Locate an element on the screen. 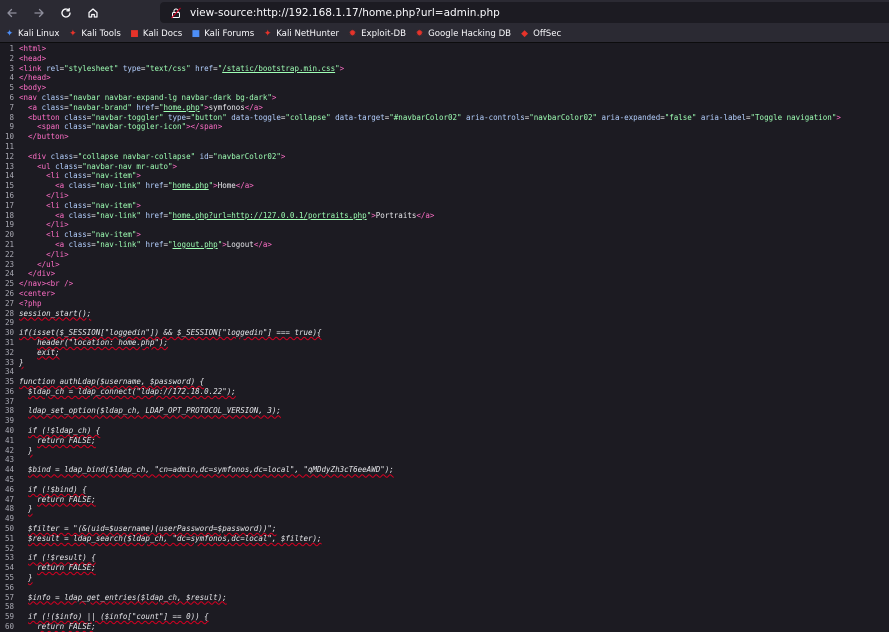 Image resolution: width=889 pixels, height=632 pixels. source-line: 53 if (!$result) { is located at coordinates (444, 558).